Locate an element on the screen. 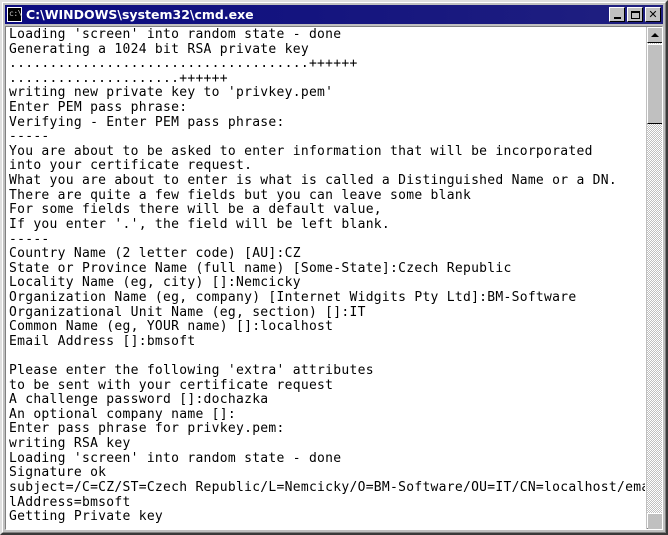  console-line: Locality Name (eg, city) []:Nemcicky is located at coordinates (155, 283).